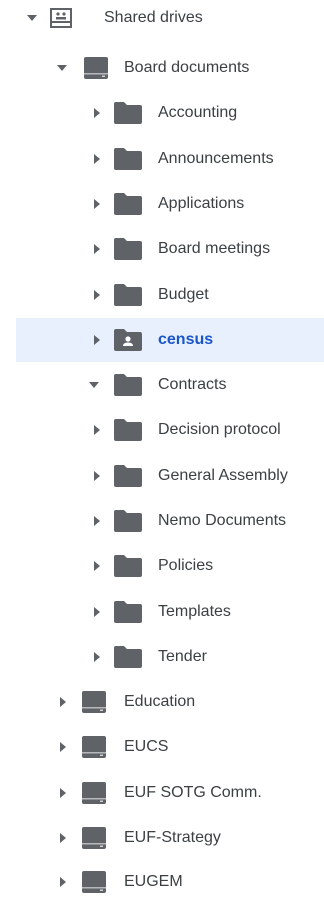 The width and height of the screenshot is (324, 900). Describe the element at coordinates (153, 881) in the screenshot. I see `tree-item-label: EUGEM` at that location.